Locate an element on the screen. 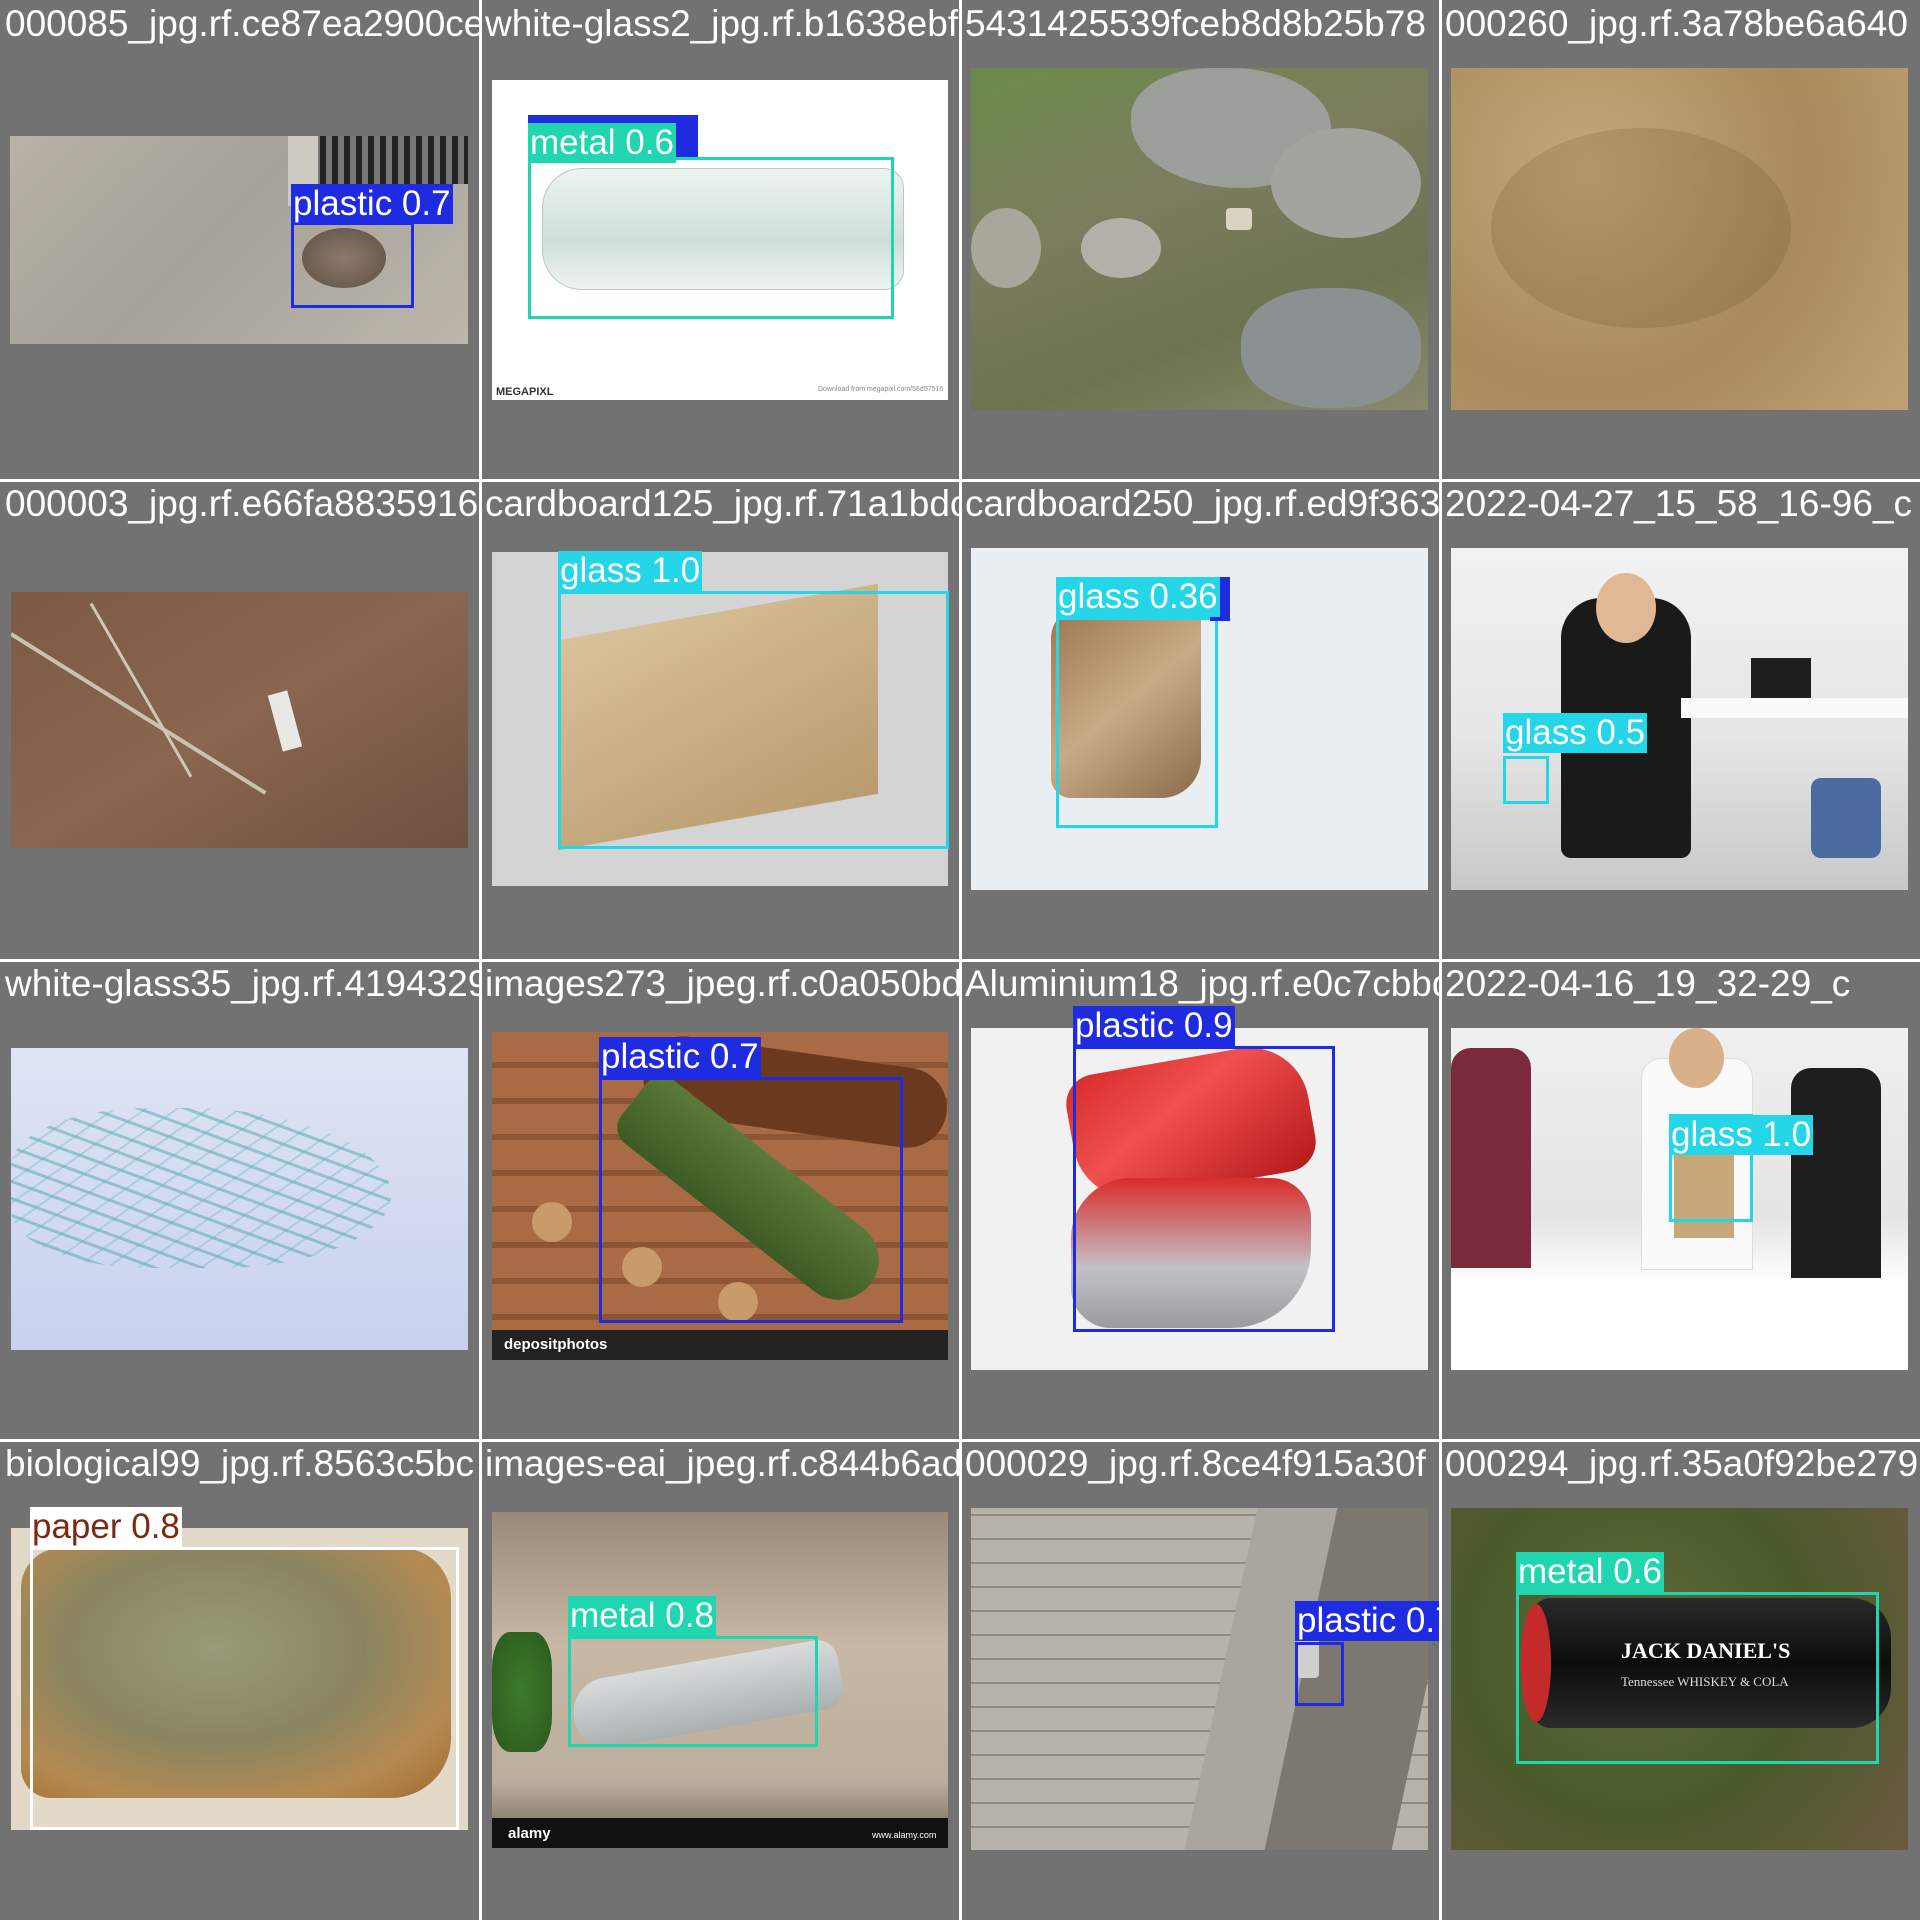 Image resolution: width=1920 pixels, height=1920 pixels. tile-title: 000294_jpg.rf.35a0f92be279 is located at coordinates (1682, 1463).